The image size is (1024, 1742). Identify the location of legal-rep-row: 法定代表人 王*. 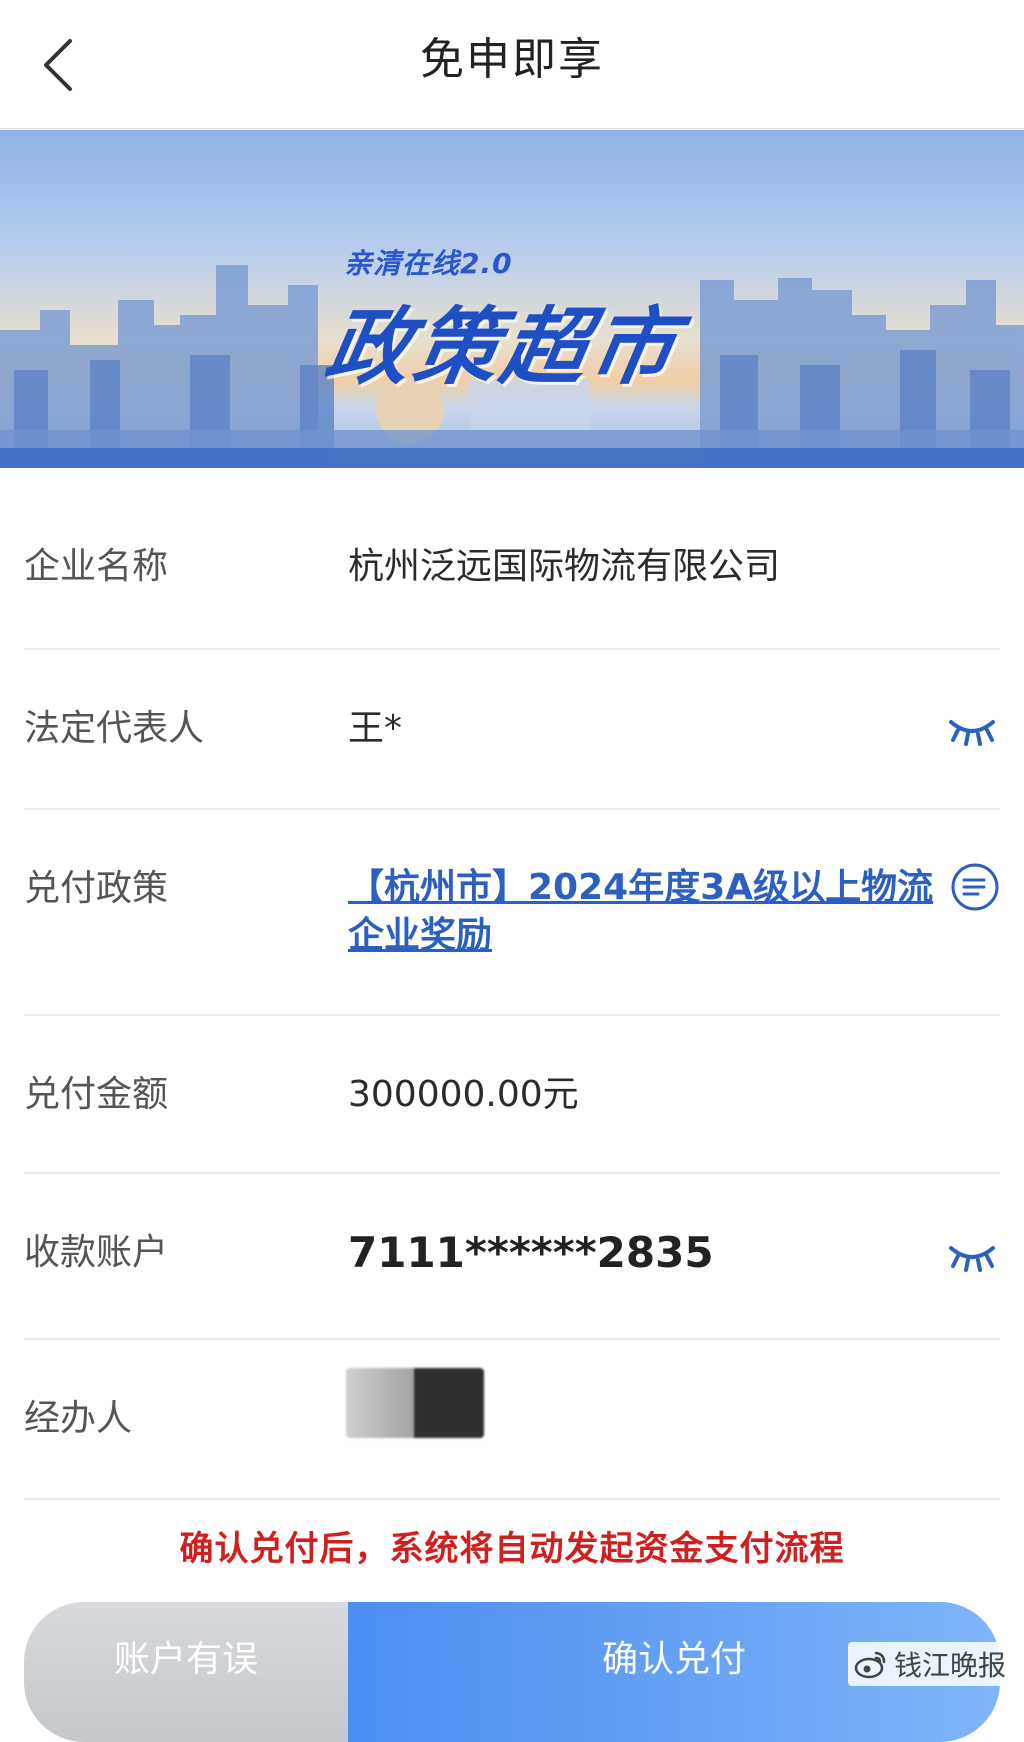
(512, 730).